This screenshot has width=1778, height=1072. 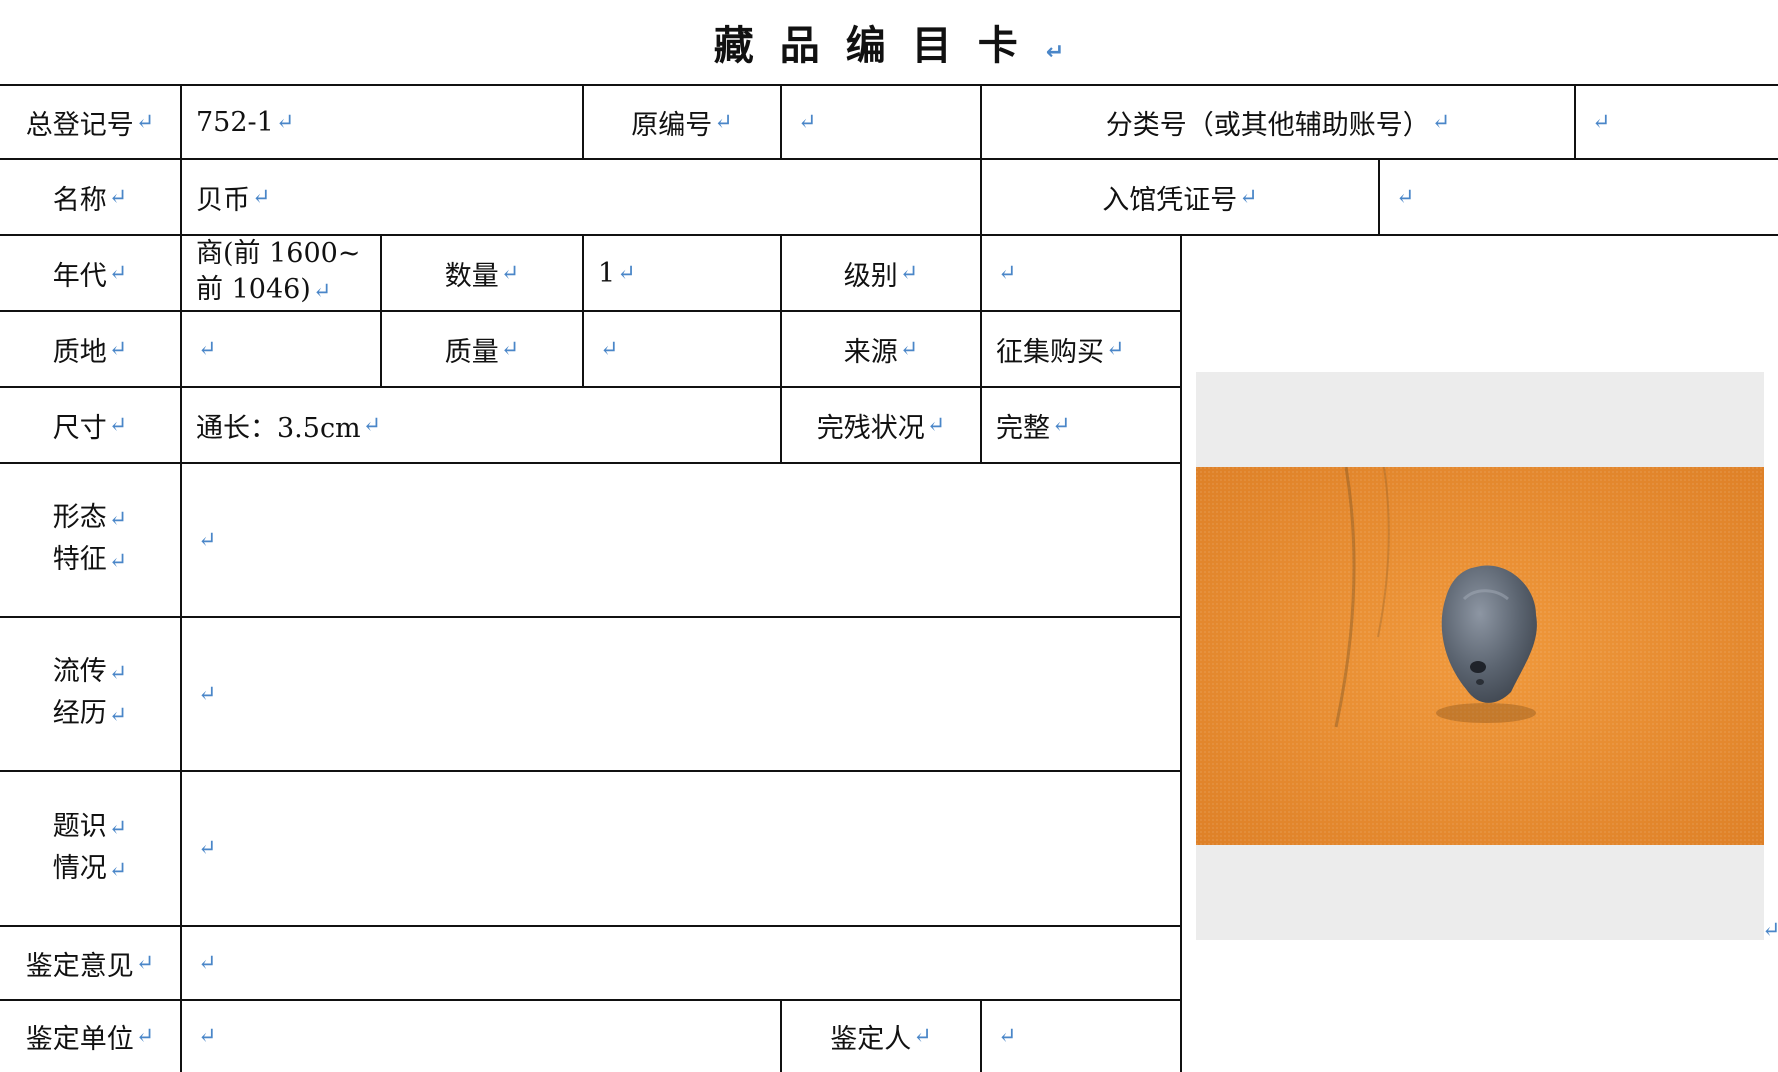 What do you see at coordinates (681, 694) in the screenshot?
I see `provenance-field: ↵` at bounding box center [681, 694].